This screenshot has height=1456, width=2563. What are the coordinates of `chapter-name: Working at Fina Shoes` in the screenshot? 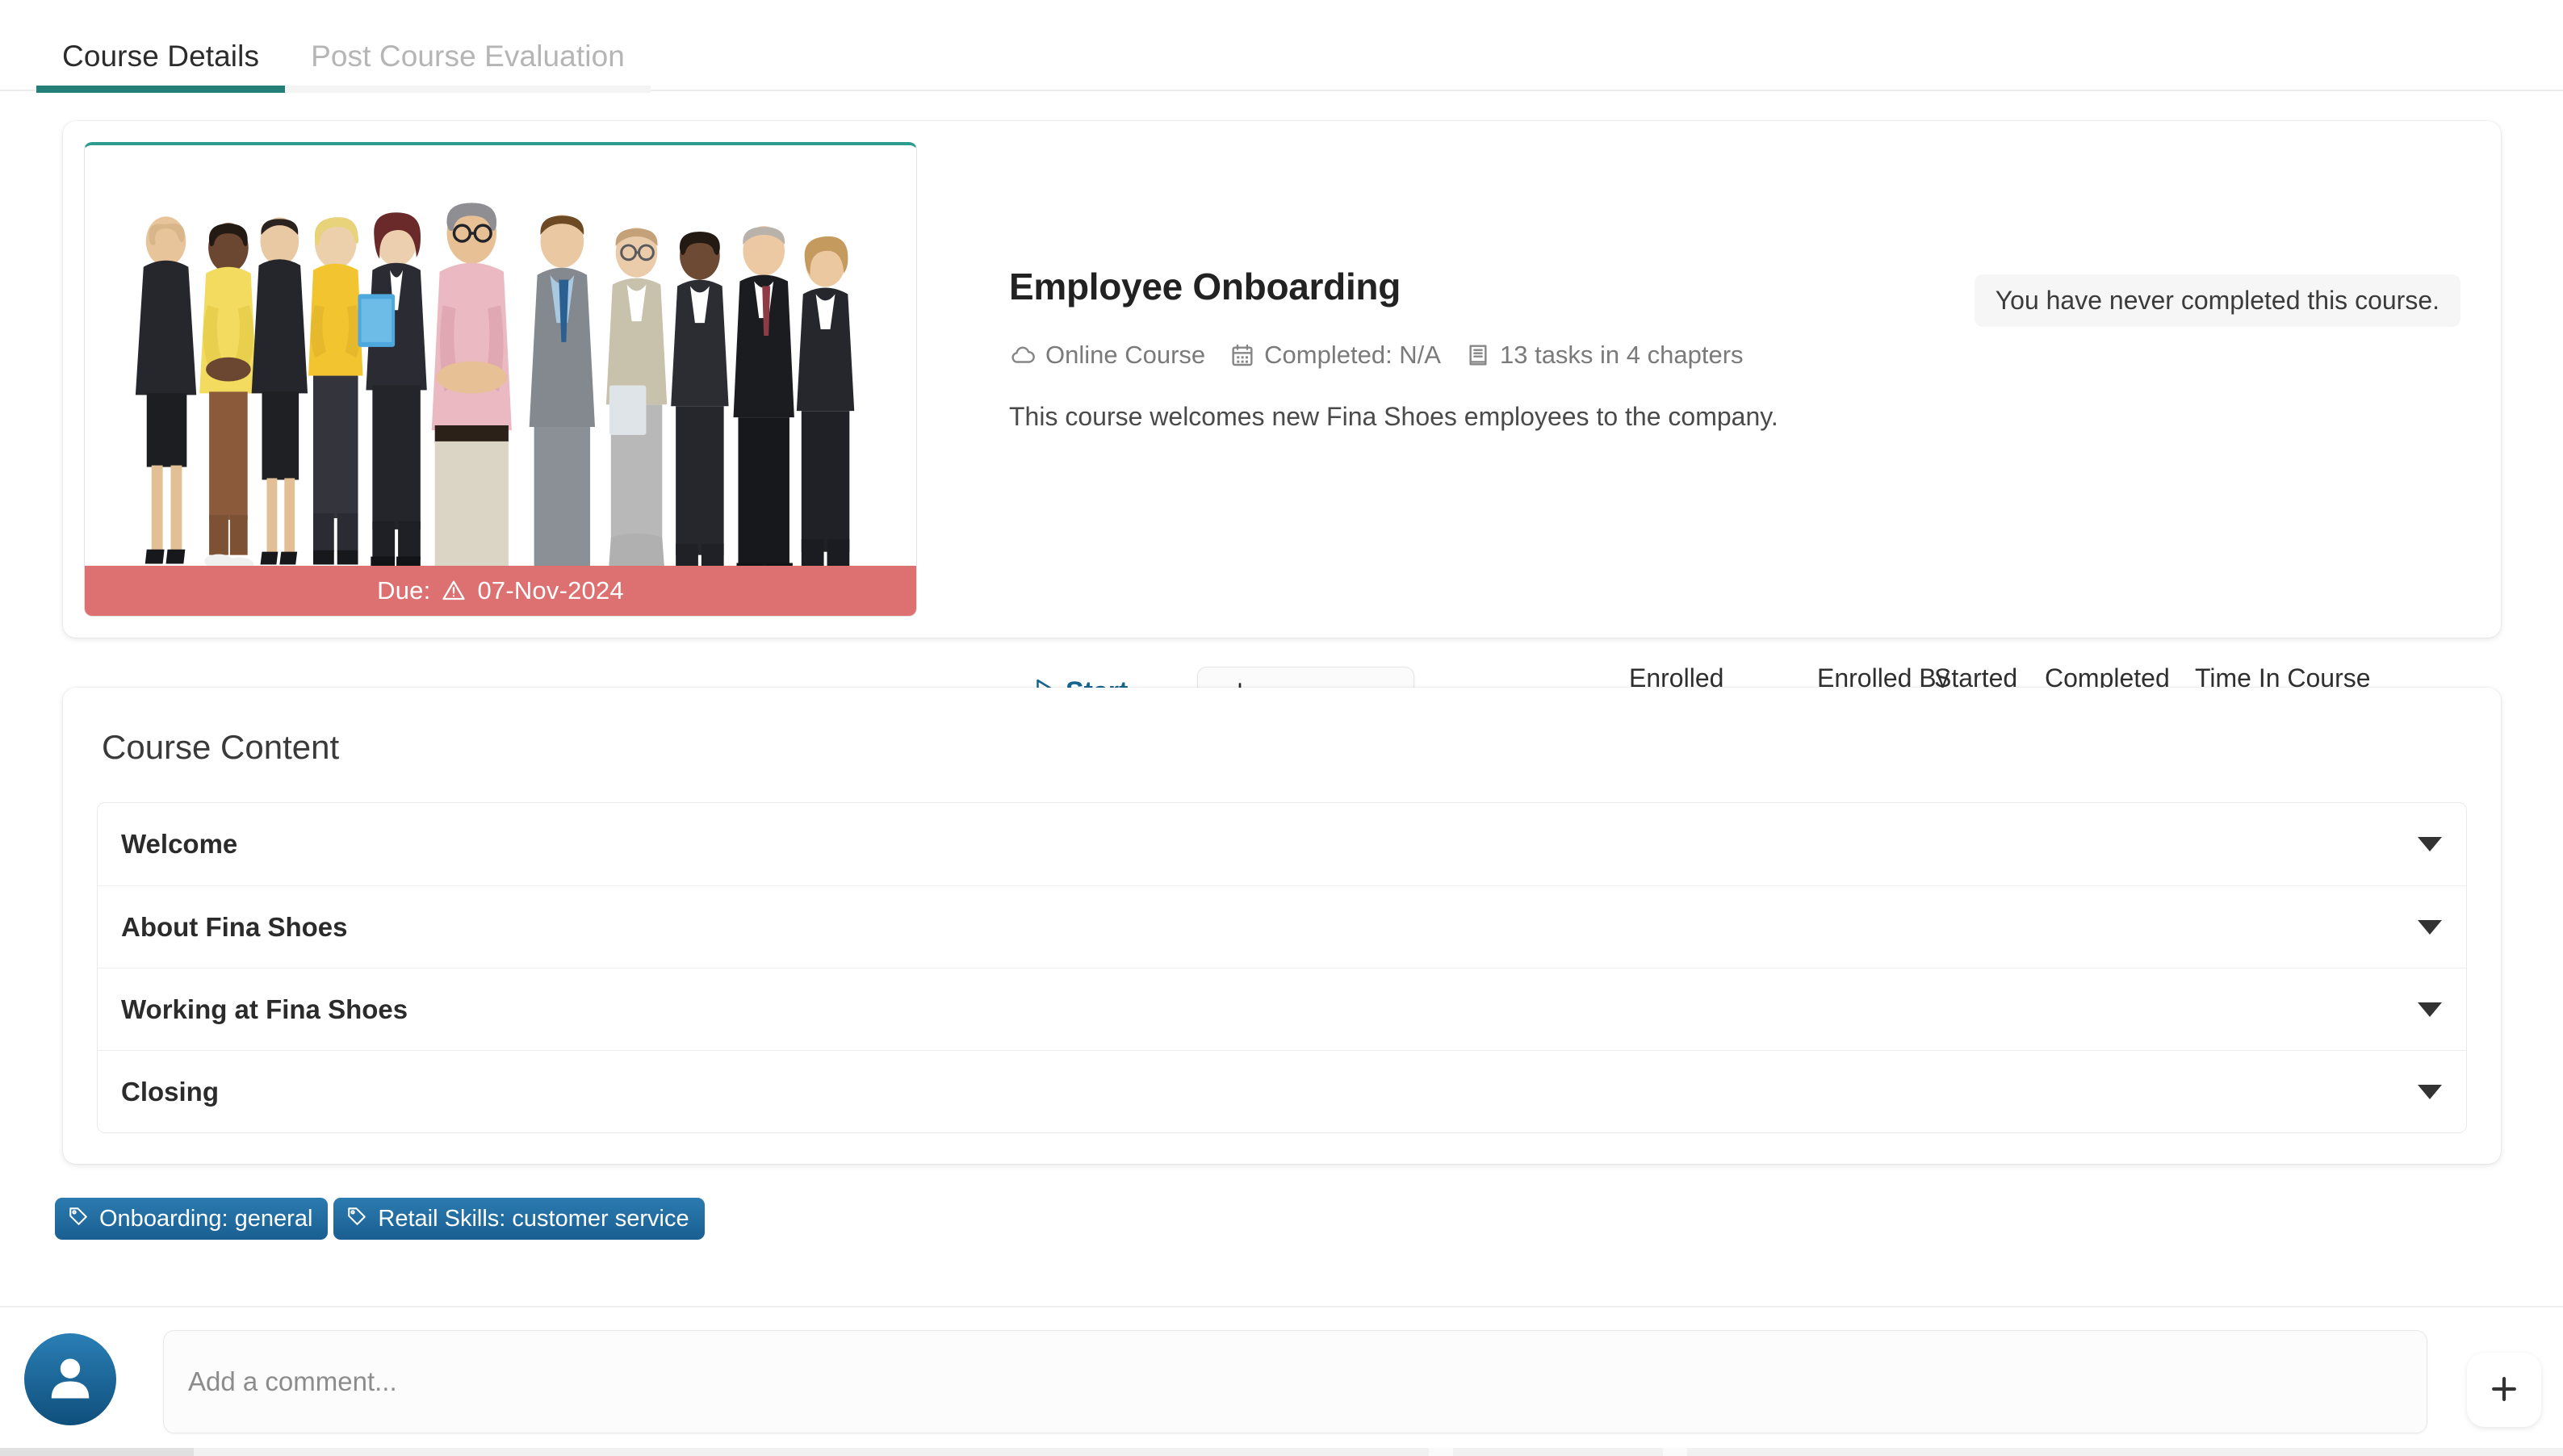 It's located at (264, 1009).